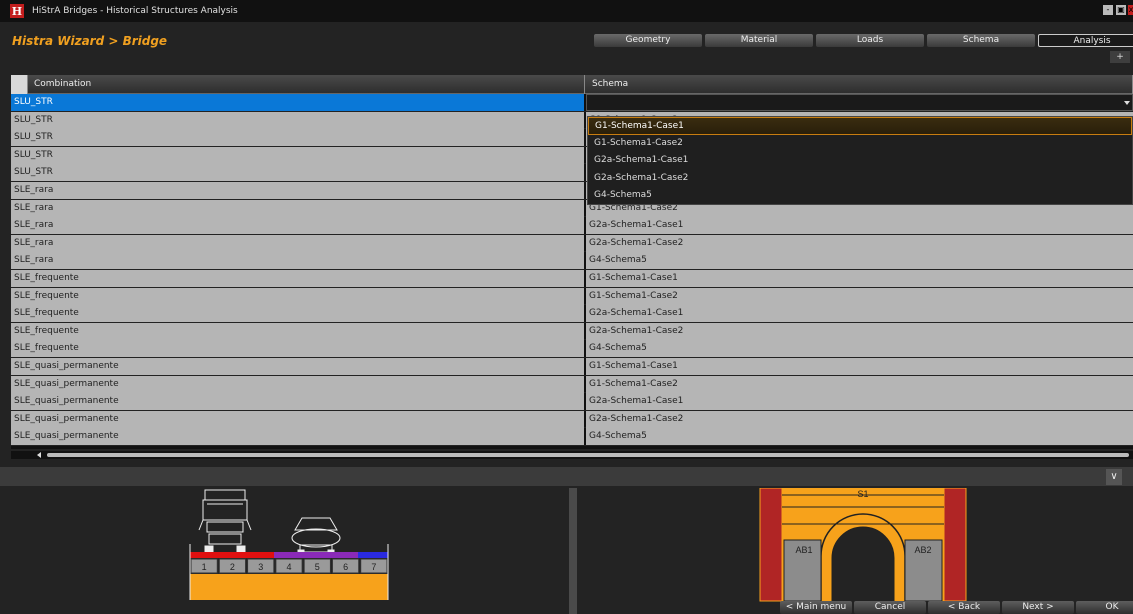 This screenshot has width=1133, height=614. What do you see at coordinates (1038, 607) in the screenshot?
I see `nav-button-next: Next >` at bounding box center [1038, 607].